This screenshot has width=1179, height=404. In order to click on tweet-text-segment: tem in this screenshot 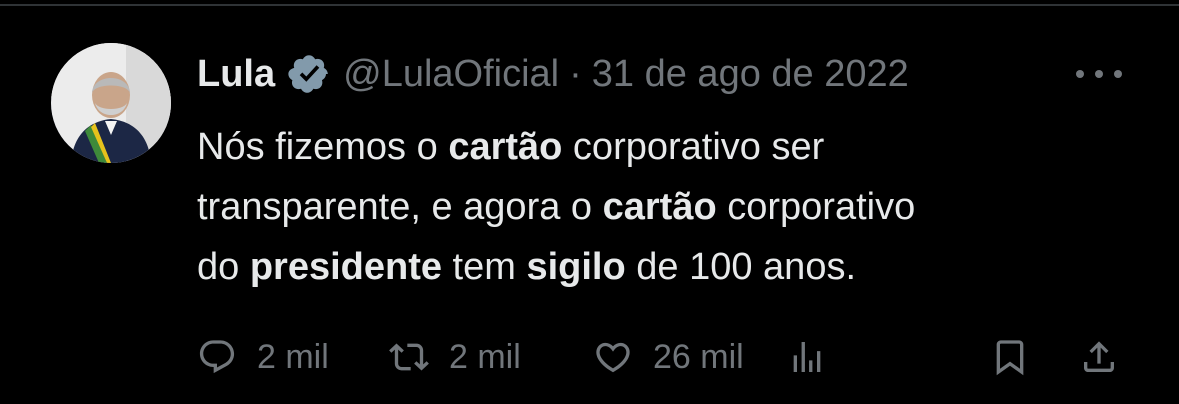, I will do `click(484, 267)`.